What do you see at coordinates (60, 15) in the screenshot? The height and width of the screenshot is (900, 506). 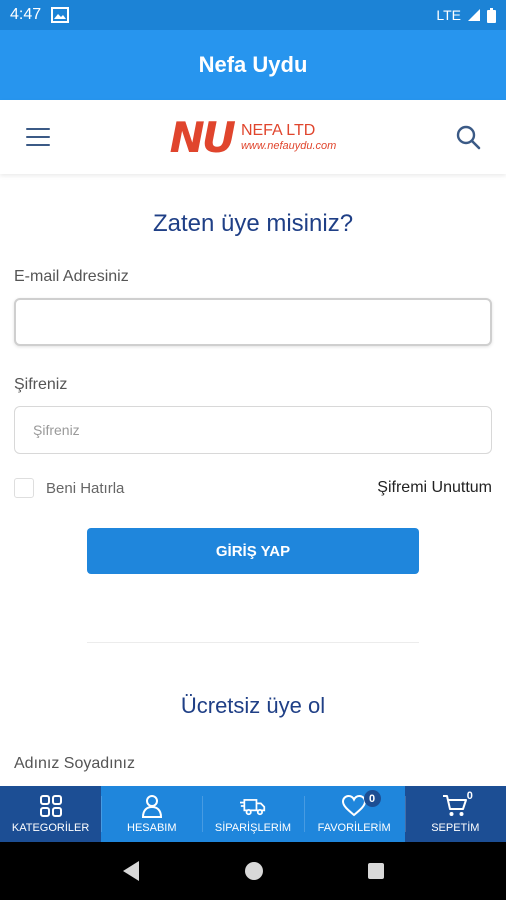 I see `image-icon` at bounding box center [60, 15].